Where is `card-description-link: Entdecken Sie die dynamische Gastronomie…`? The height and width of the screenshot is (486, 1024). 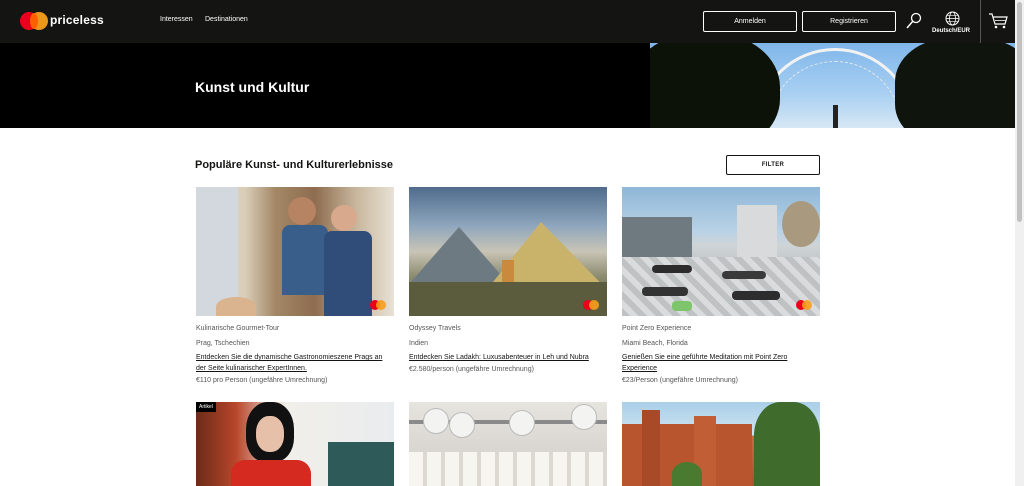 card-description-link: Entdecken Sie die dynamische Gastronomie… is located at coordinates (292, 363).